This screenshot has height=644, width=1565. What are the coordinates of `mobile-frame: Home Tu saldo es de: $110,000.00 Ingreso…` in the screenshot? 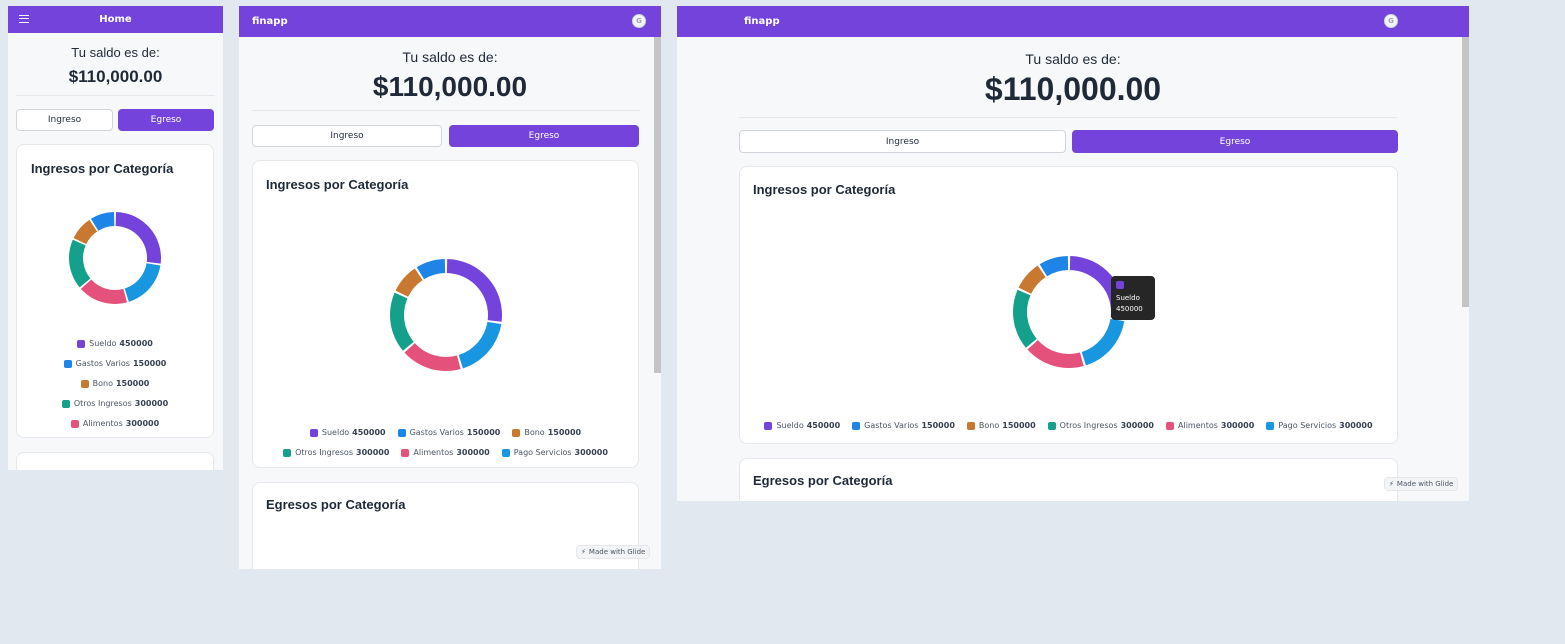 It's located at (115, 238).